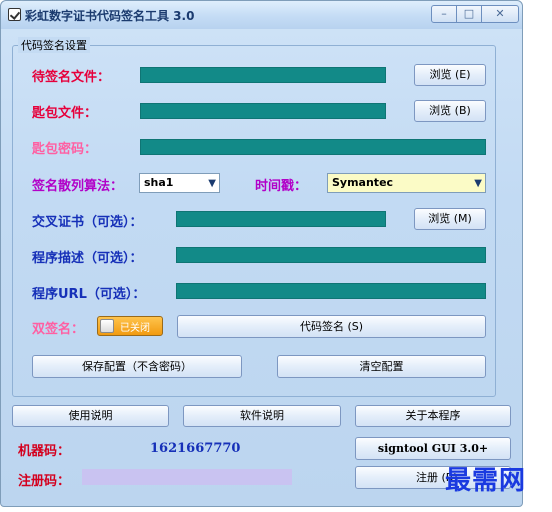  I want to click on about-button: 关于本程序, so click(433, 416).